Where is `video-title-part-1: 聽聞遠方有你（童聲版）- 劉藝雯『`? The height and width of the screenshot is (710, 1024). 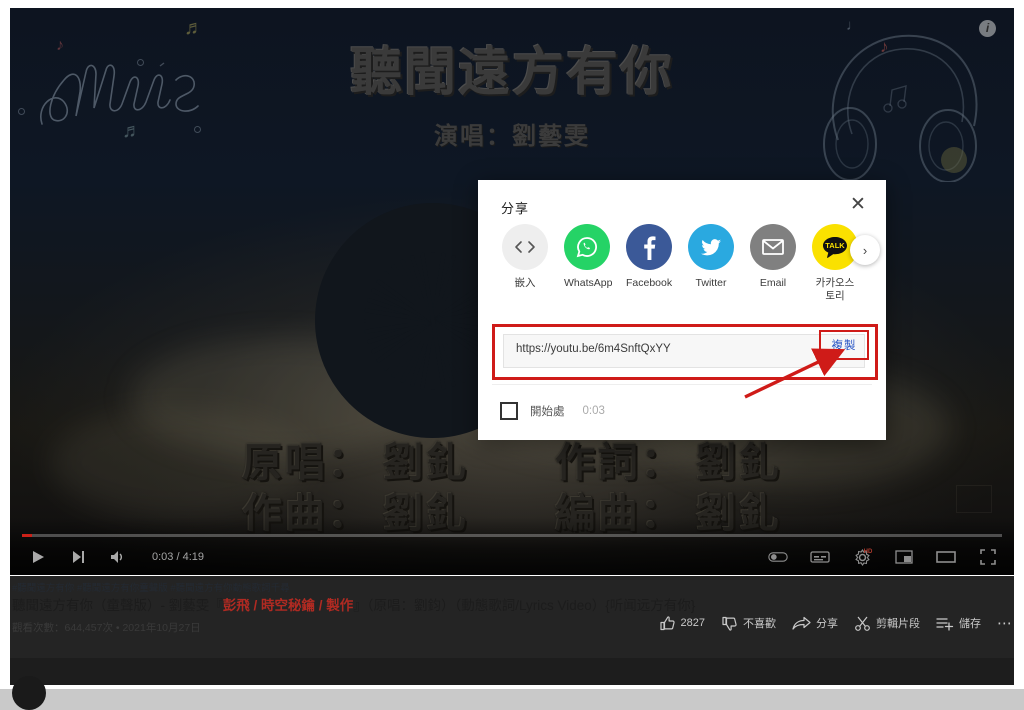
video-title-part-1: 聽聞遠方有你（童聲版）- 劉藝雯『 is located at coordinates (117, 605).